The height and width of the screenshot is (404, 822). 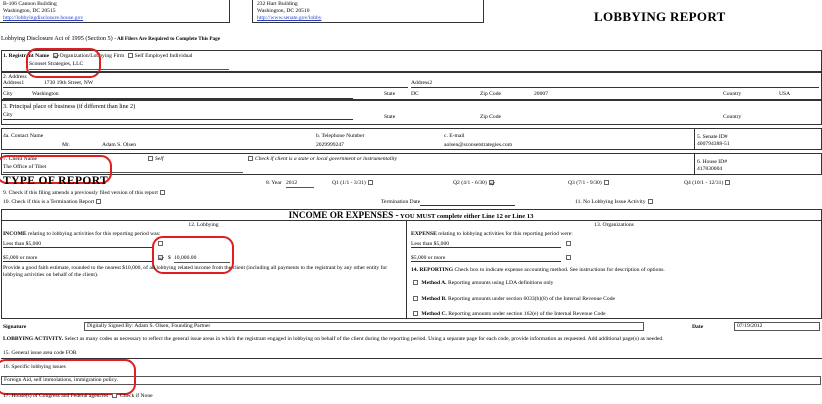 I want to click on check-none-checkbox, so click(x=114, y=396).